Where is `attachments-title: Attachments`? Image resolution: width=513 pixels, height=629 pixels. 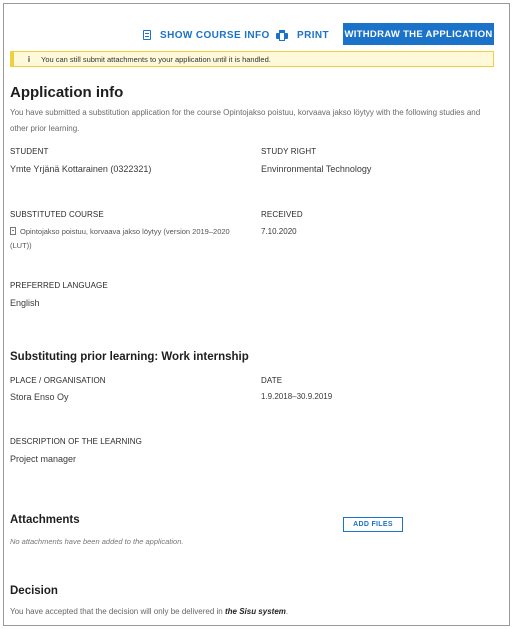
attachments-title: Attachments is located at coordinates (45, 520).